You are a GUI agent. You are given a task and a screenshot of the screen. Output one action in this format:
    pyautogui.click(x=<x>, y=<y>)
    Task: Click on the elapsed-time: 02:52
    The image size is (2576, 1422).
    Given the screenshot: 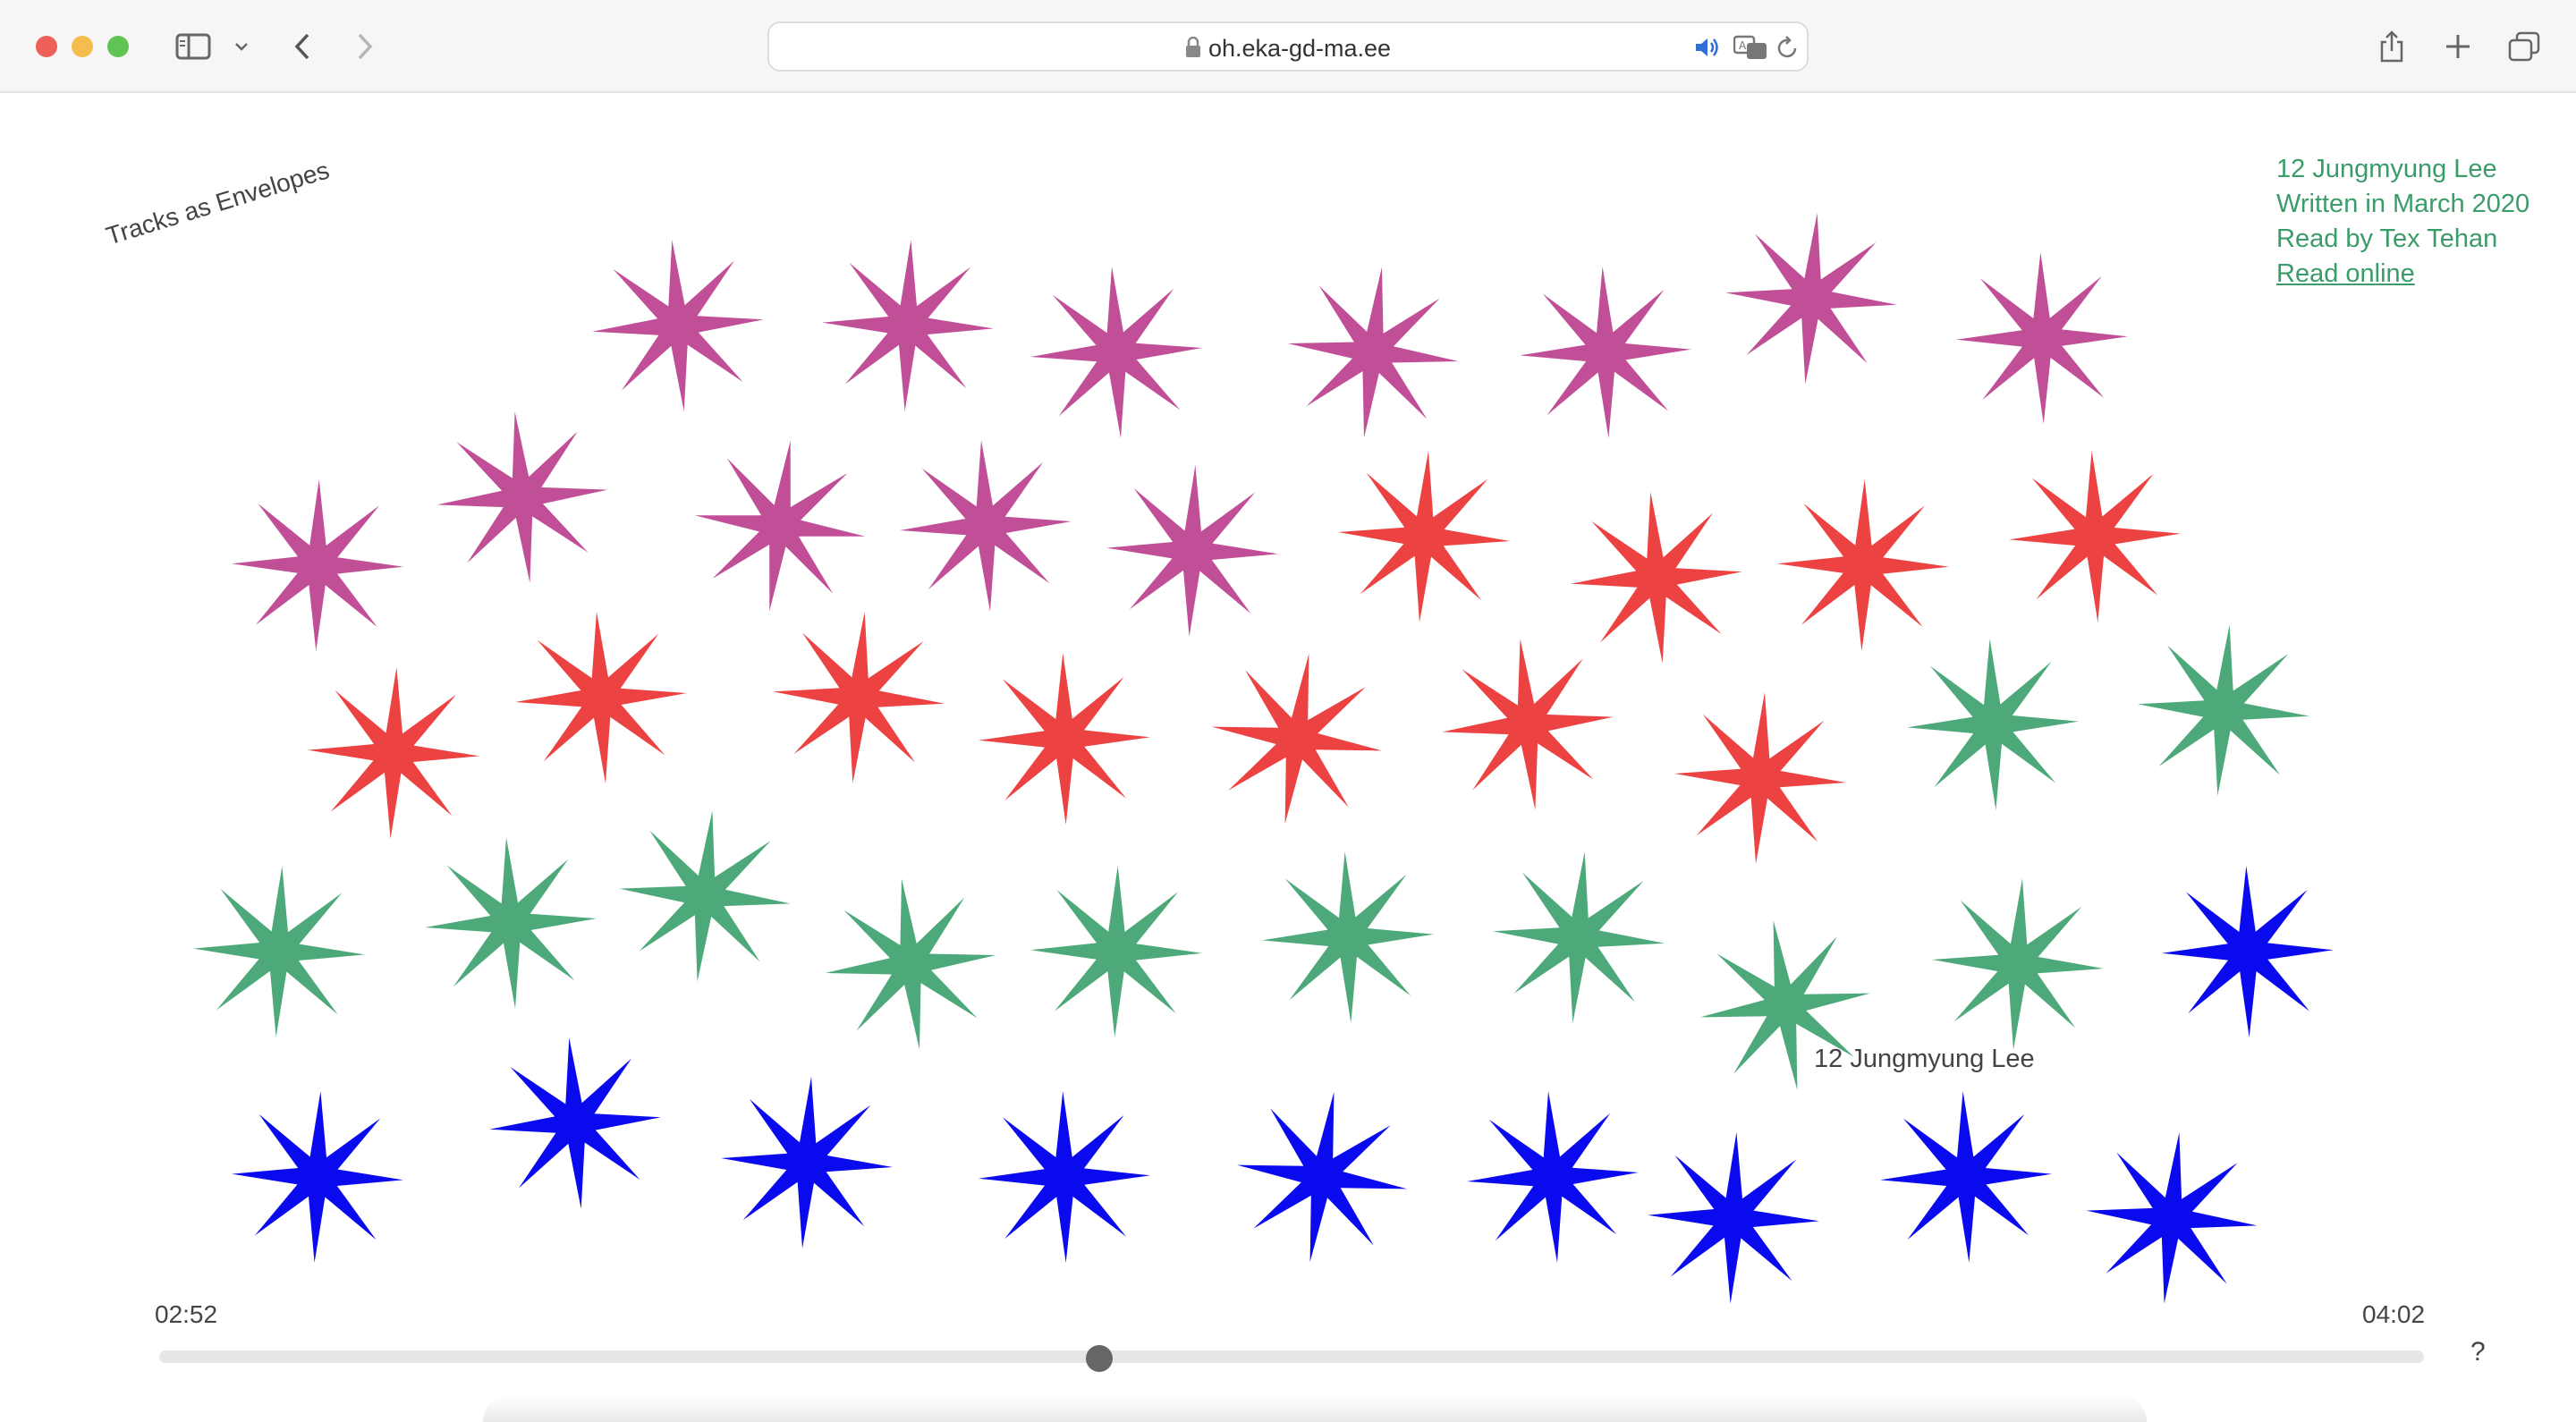 What is the action you would take?
    pyautogui.click(x=186, y=1314)
    